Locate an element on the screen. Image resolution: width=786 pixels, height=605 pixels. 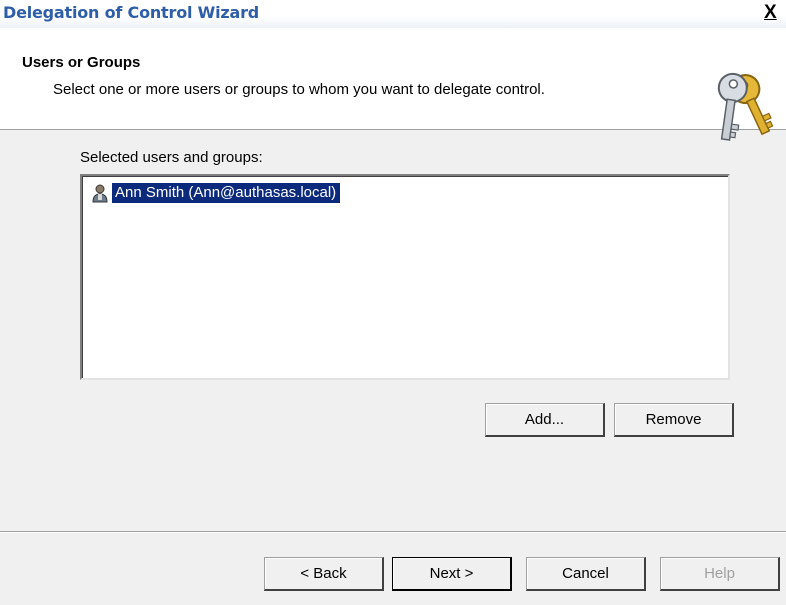
list-item: Ann Smith (Ann@authasas.local) is located at coordinates (215, 193).